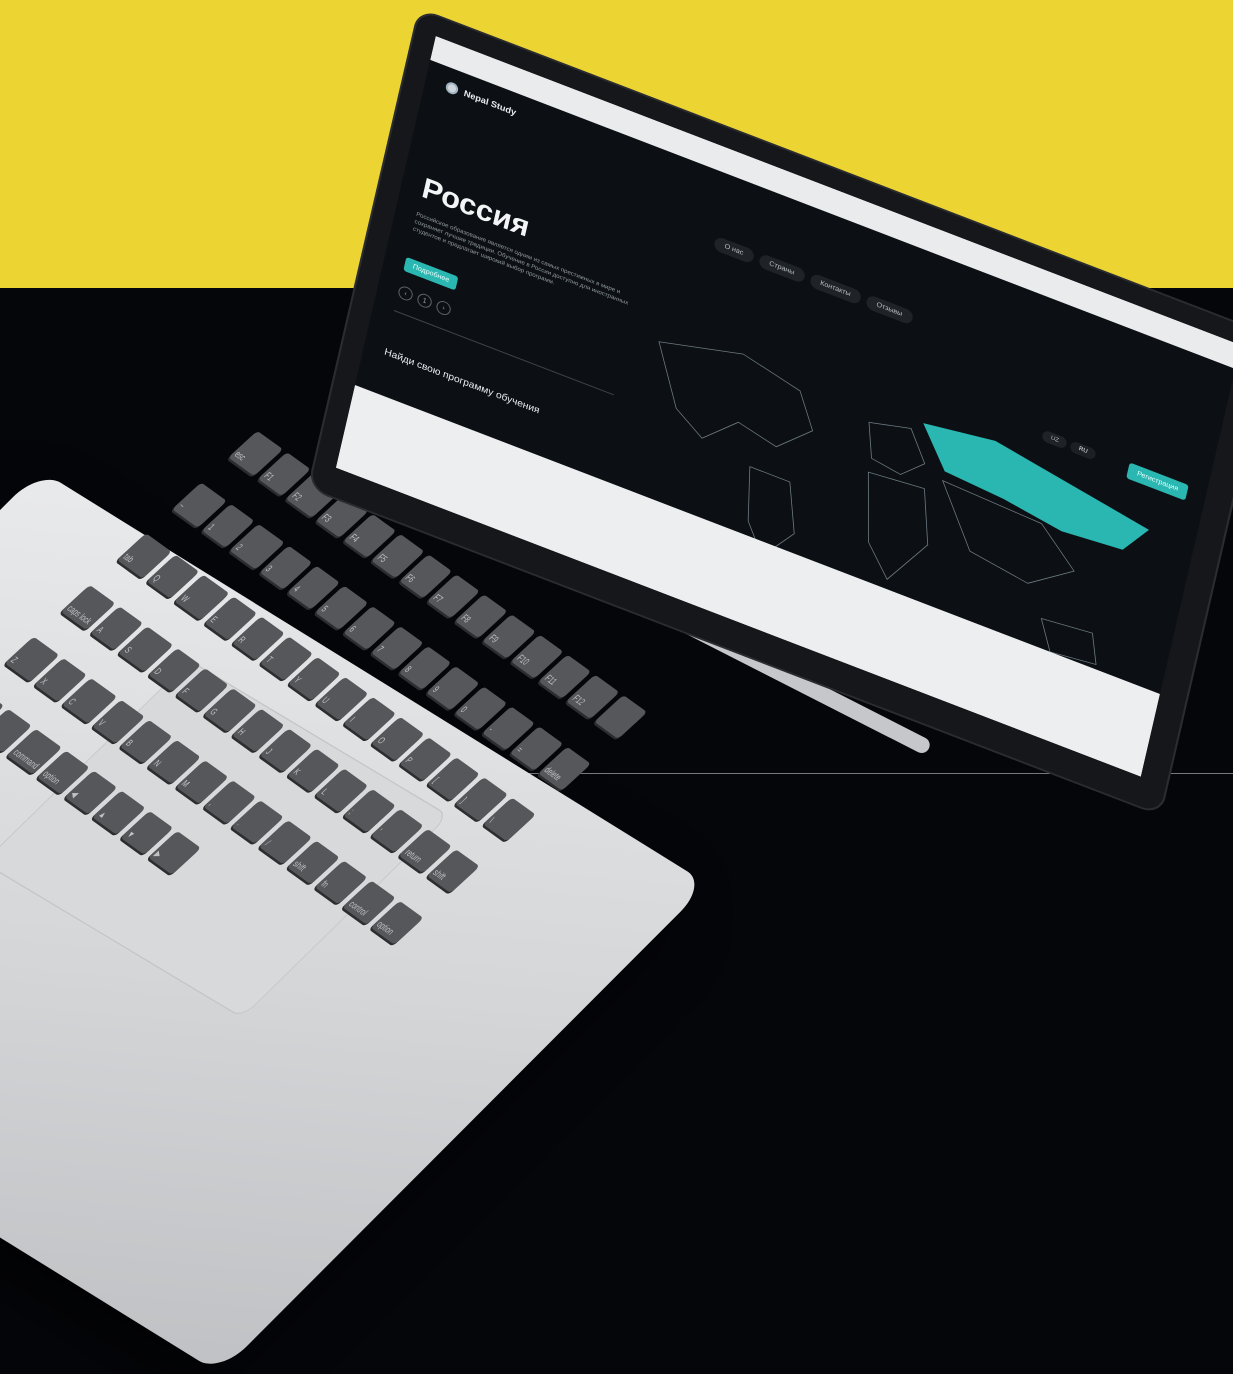 Image resolution: width=1233 pixels, height=1374 pixels. Describe the element at coordinates (452, 88) in the screenshot. I see `logo-icon` at that location.